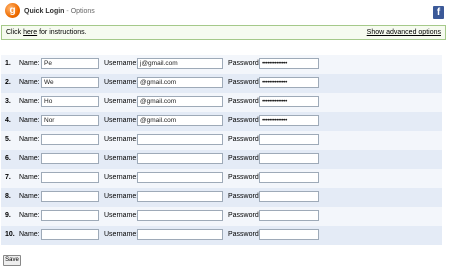  I want to click on row-number: 7., so click(8, 177).